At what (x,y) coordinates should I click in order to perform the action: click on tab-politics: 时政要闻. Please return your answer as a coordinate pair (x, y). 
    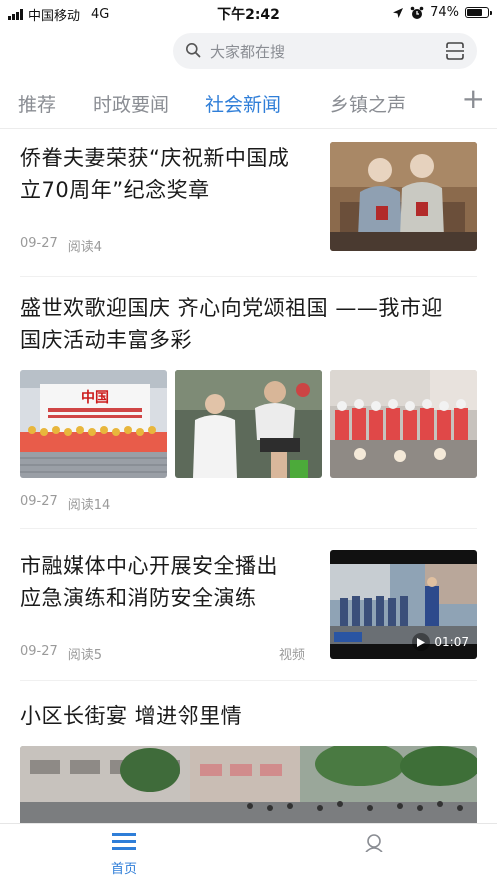
    Looking at the image, I should click on (131, 103).